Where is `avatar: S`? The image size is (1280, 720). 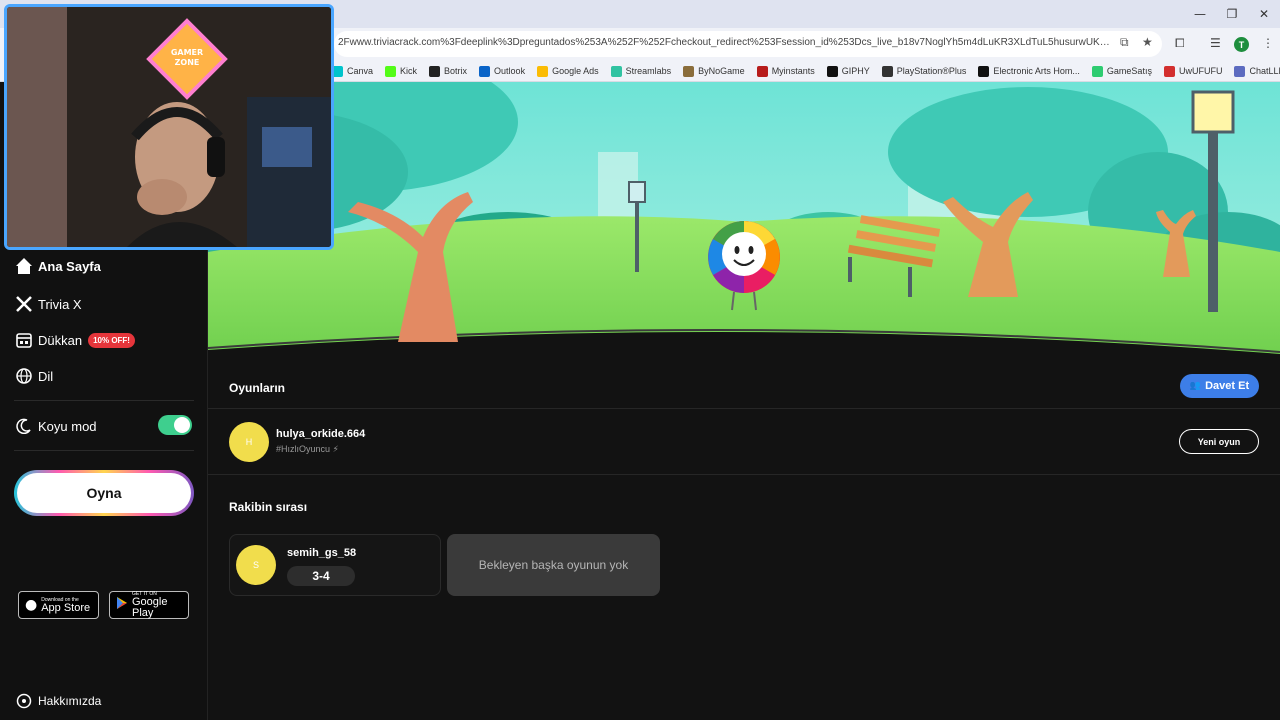
avatar: S is located at coordinates (256, 565).